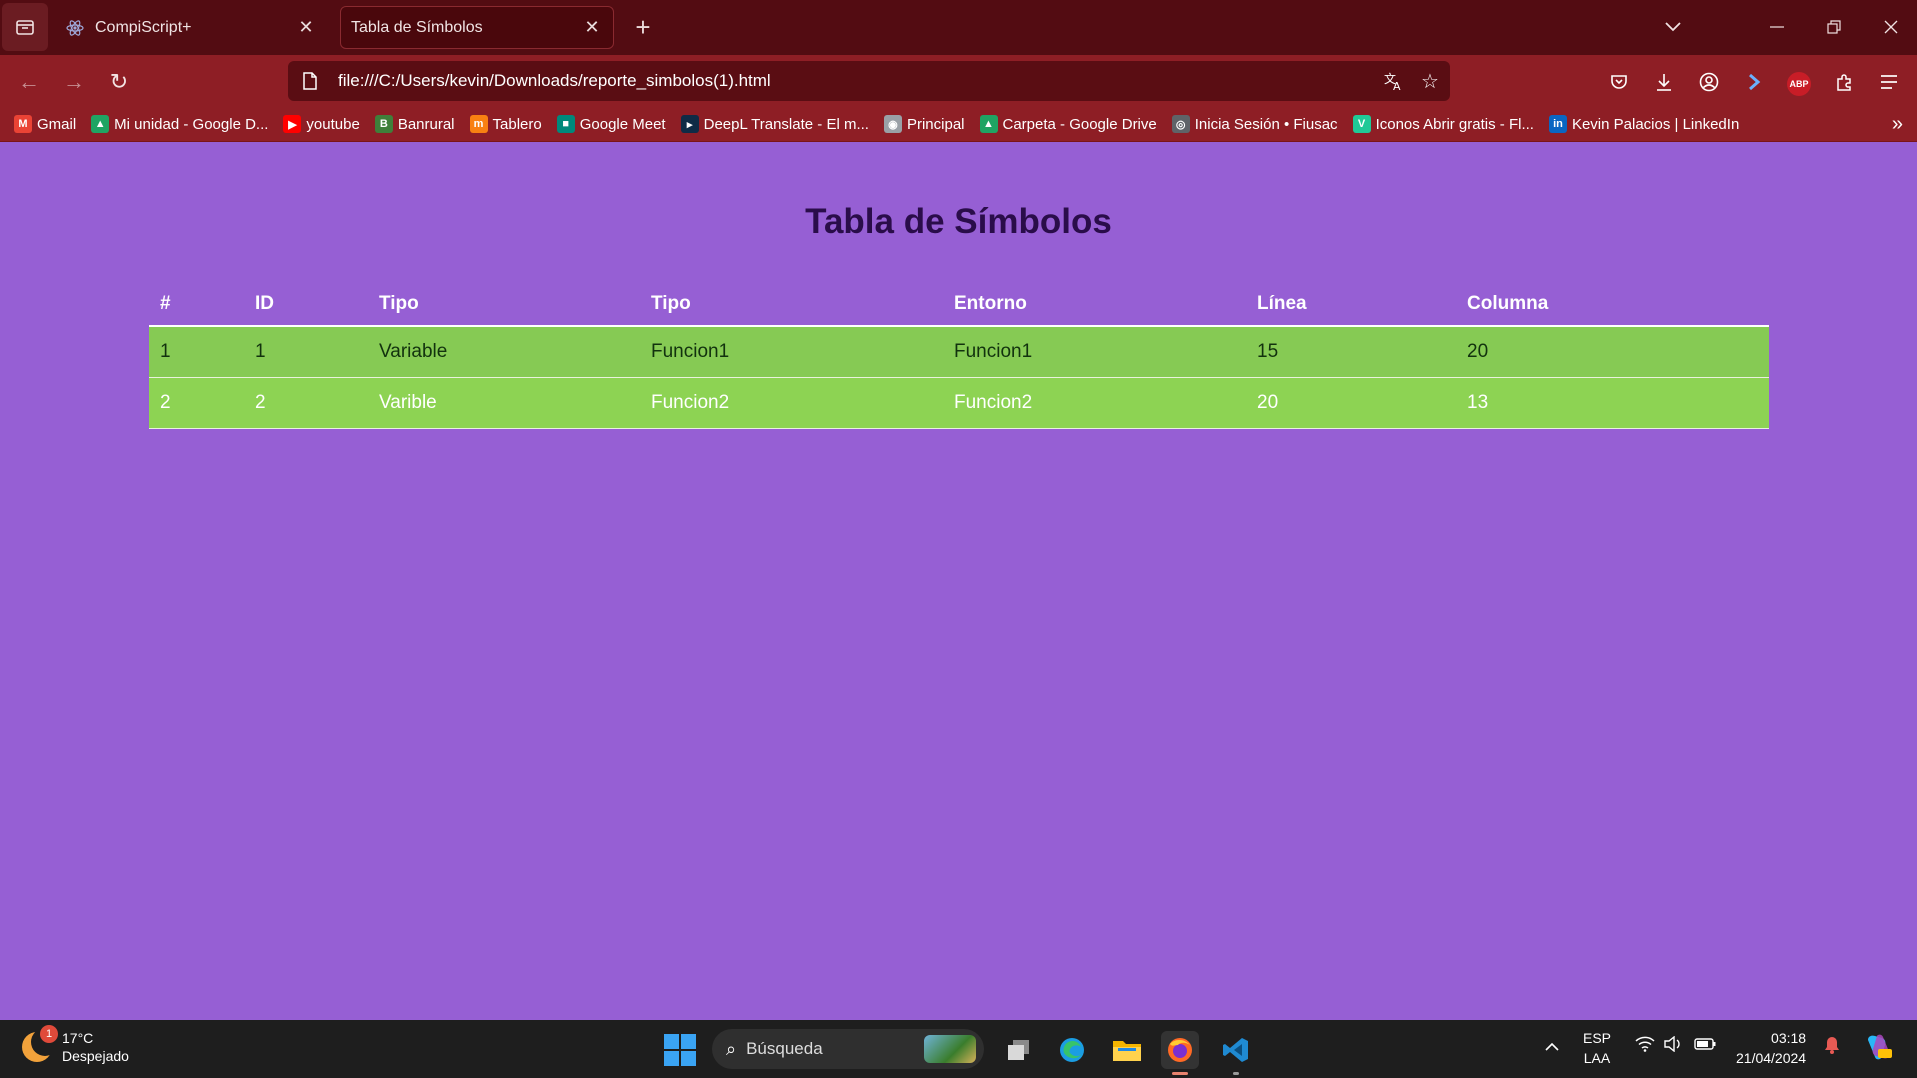  I want to click on task-view-icon, so click(1018, 1050).